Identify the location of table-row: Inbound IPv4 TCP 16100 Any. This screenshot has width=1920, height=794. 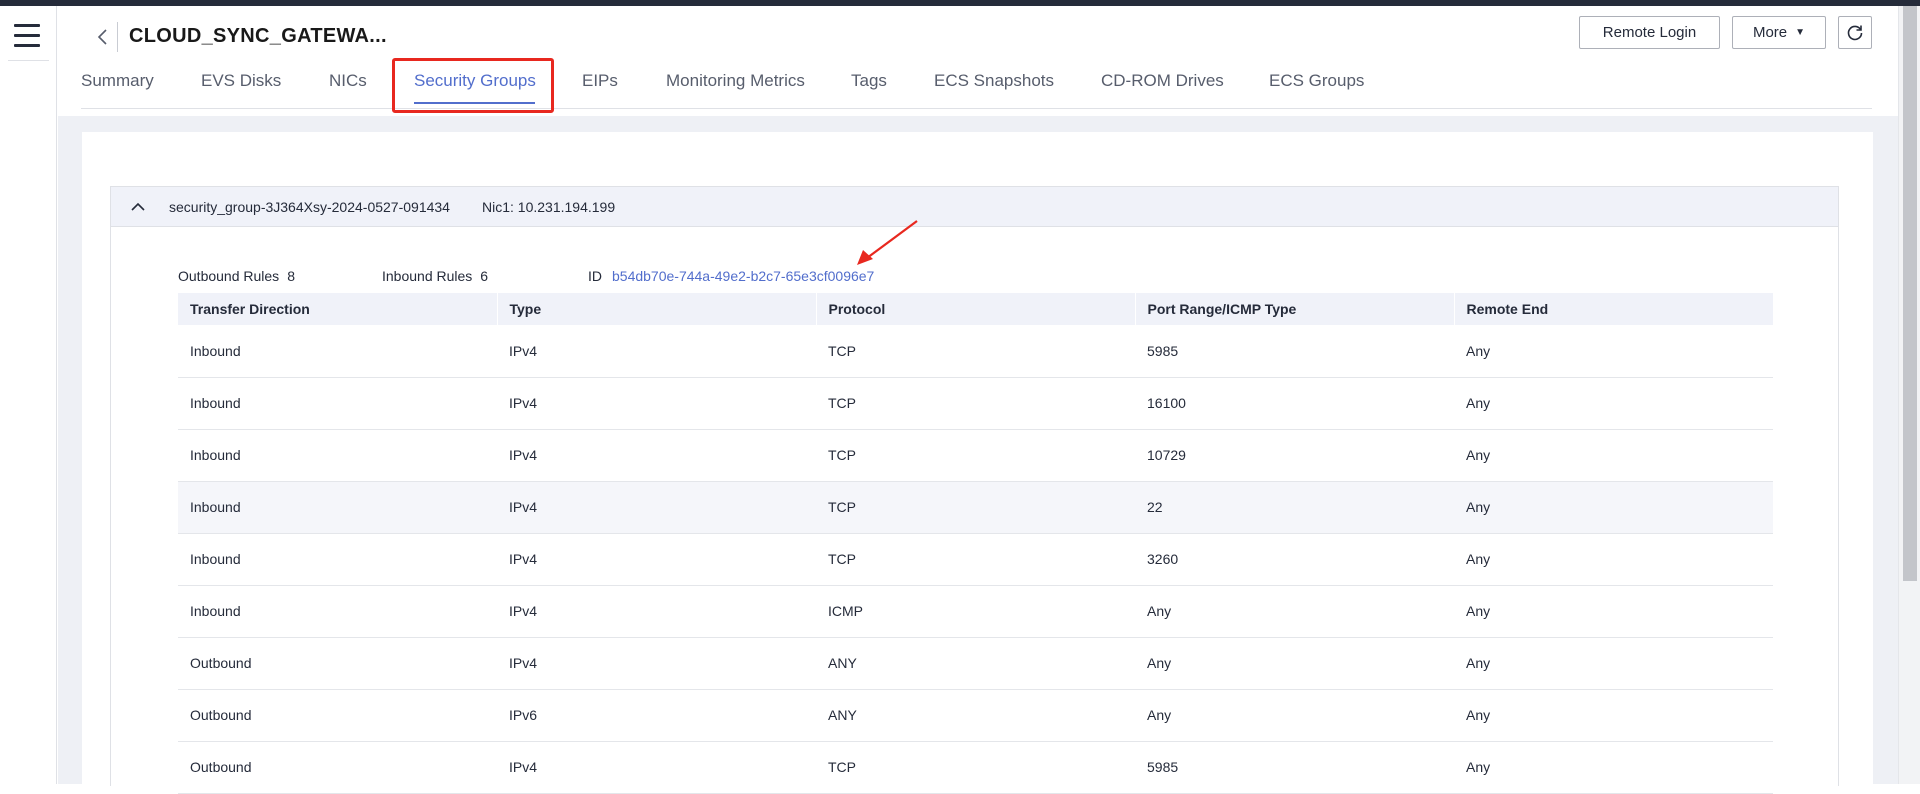
(975, 403).